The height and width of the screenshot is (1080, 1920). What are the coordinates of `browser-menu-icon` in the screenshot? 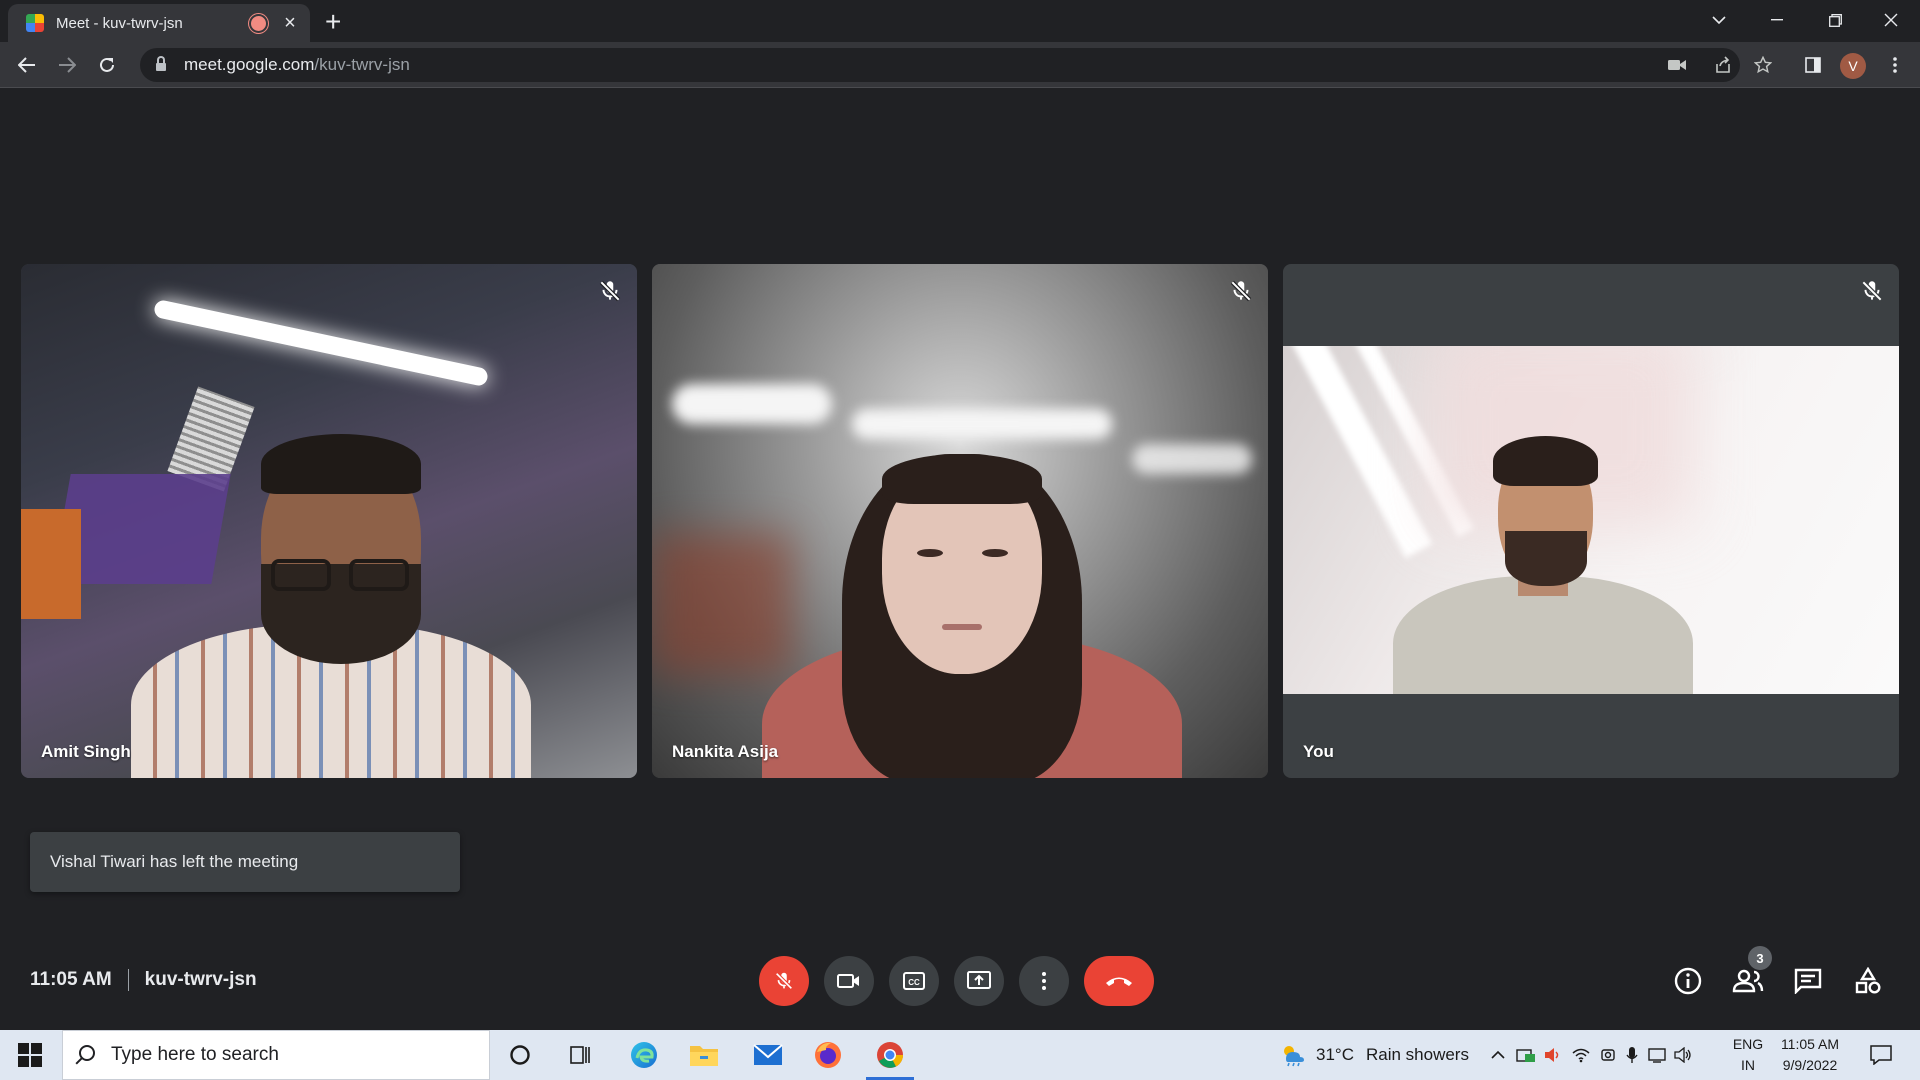 It's located at (1895, 65).